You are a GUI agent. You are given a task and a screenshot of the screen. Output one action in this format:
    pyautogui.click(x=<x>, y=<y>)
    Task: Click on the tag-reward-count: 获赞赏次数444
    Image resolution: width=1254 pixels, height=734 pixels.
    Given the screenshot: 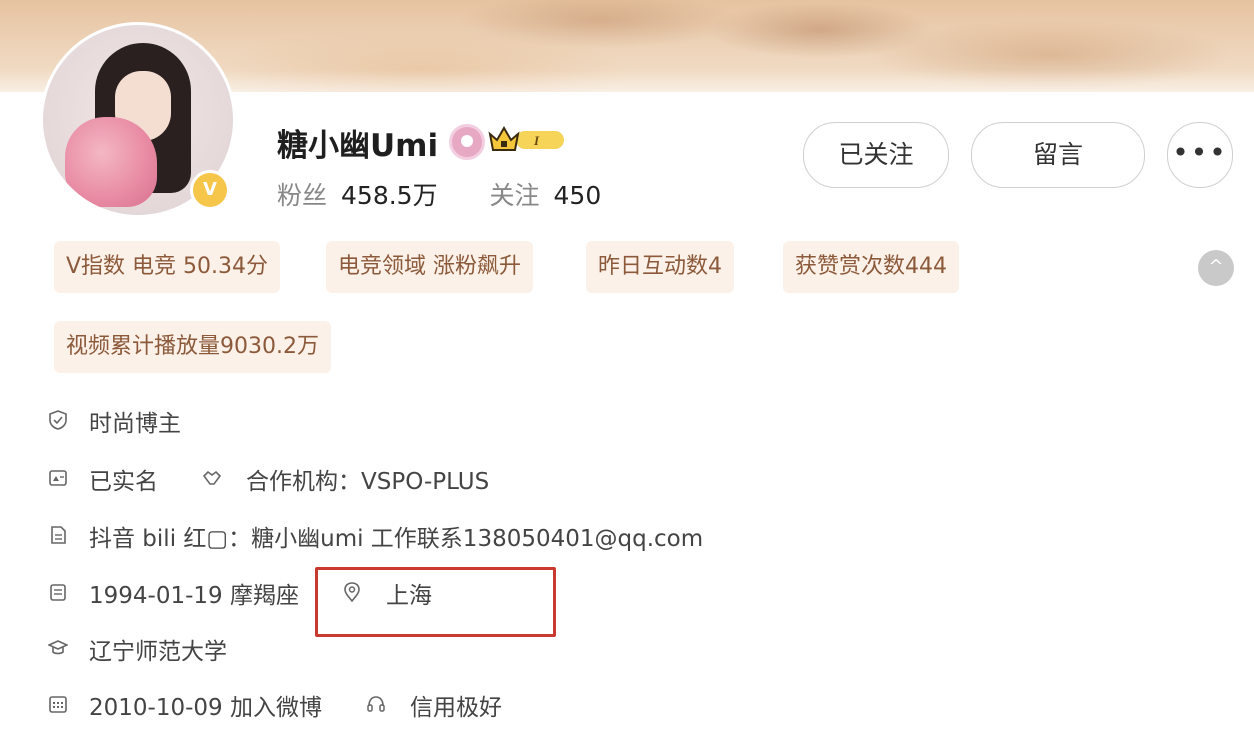 What is the action you would take?
    pyautogui.click(x=871, y=267)
    